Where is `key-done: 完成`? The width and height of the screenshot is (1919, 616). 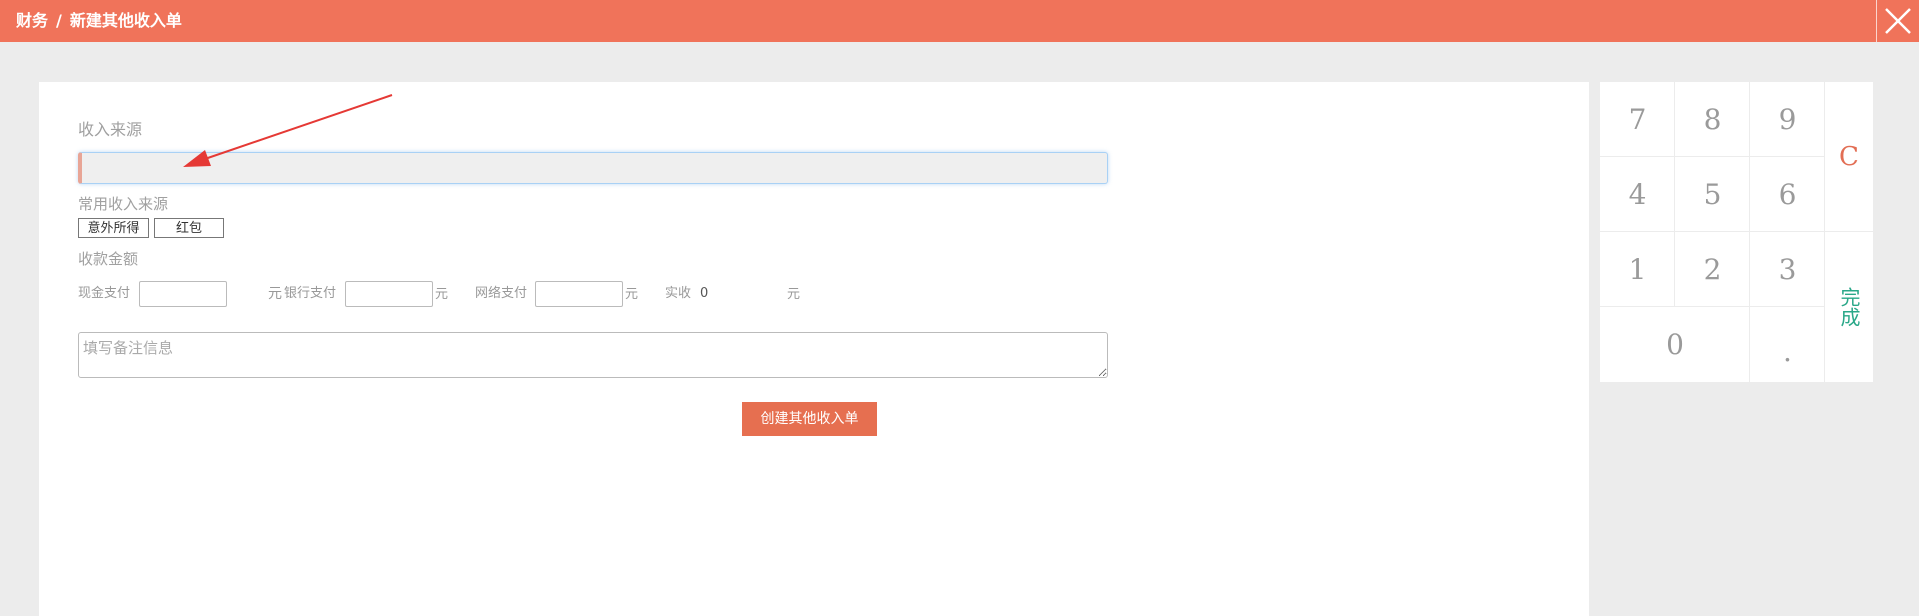 key-done: 完成 is located at coordinates (1849, 307).